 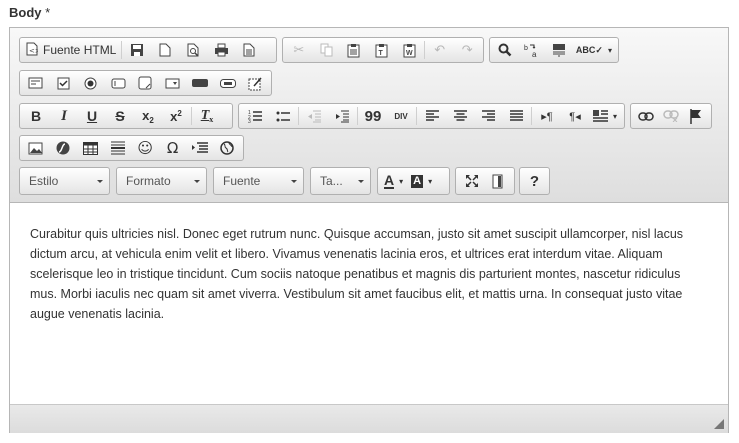 What do you see at coordinates (172, 148) in the screenshot?
I see `special-char-button: Ω` at bounding box center [172, 148].